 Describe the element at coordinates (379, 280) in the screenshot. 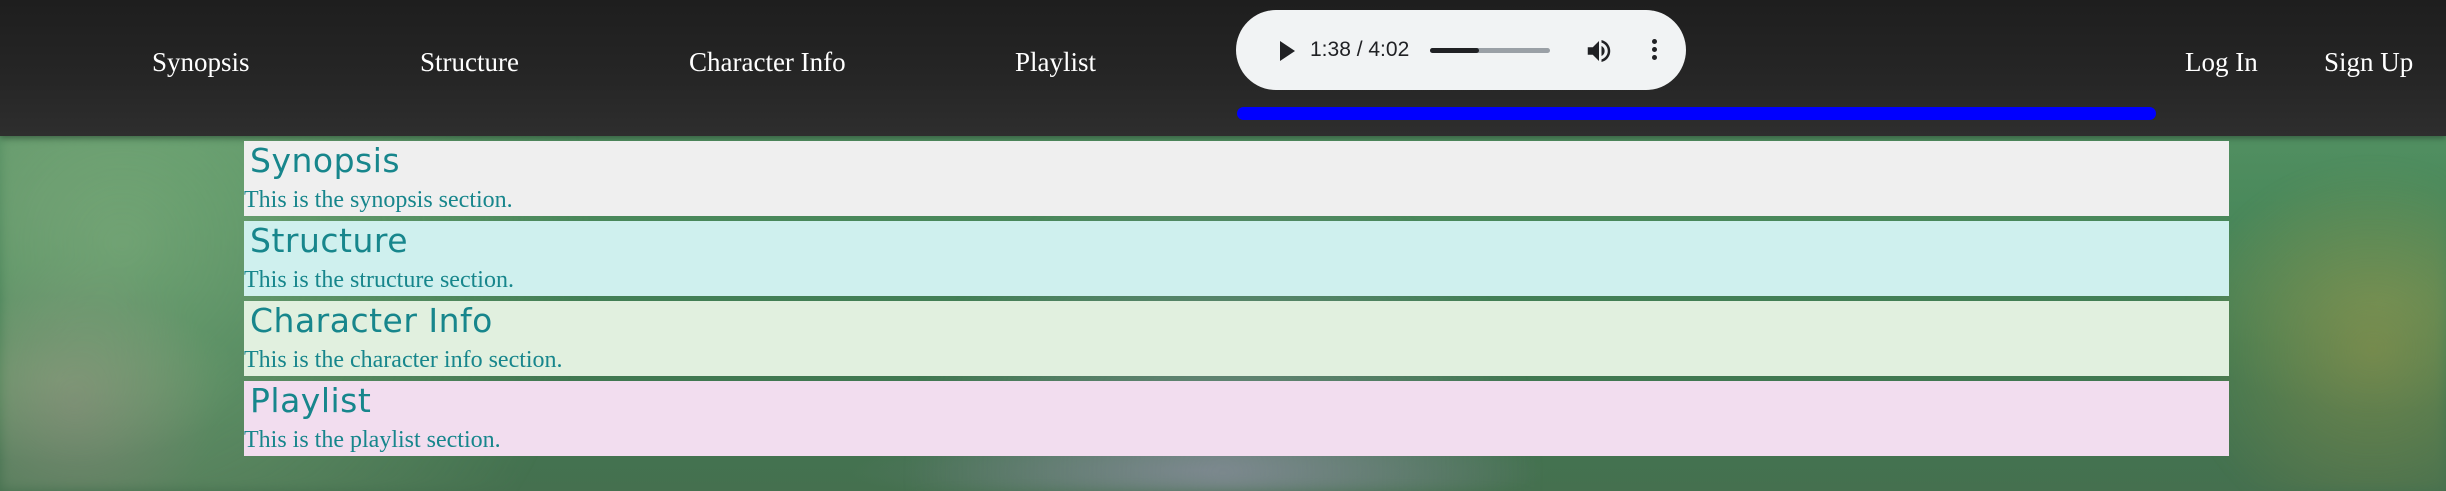

I see `section-text: This is the structure section.` at that location.